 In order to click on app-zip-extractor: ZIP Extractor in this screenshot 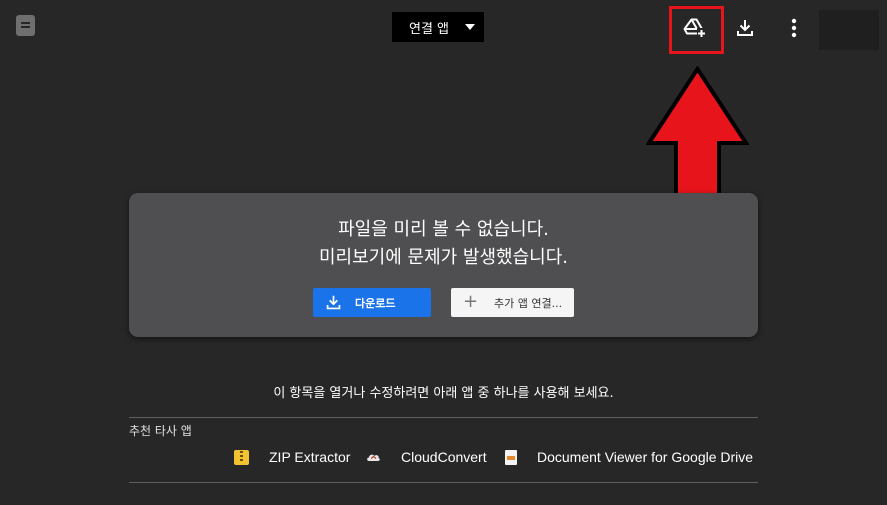, I will do `click(292, 457)`.